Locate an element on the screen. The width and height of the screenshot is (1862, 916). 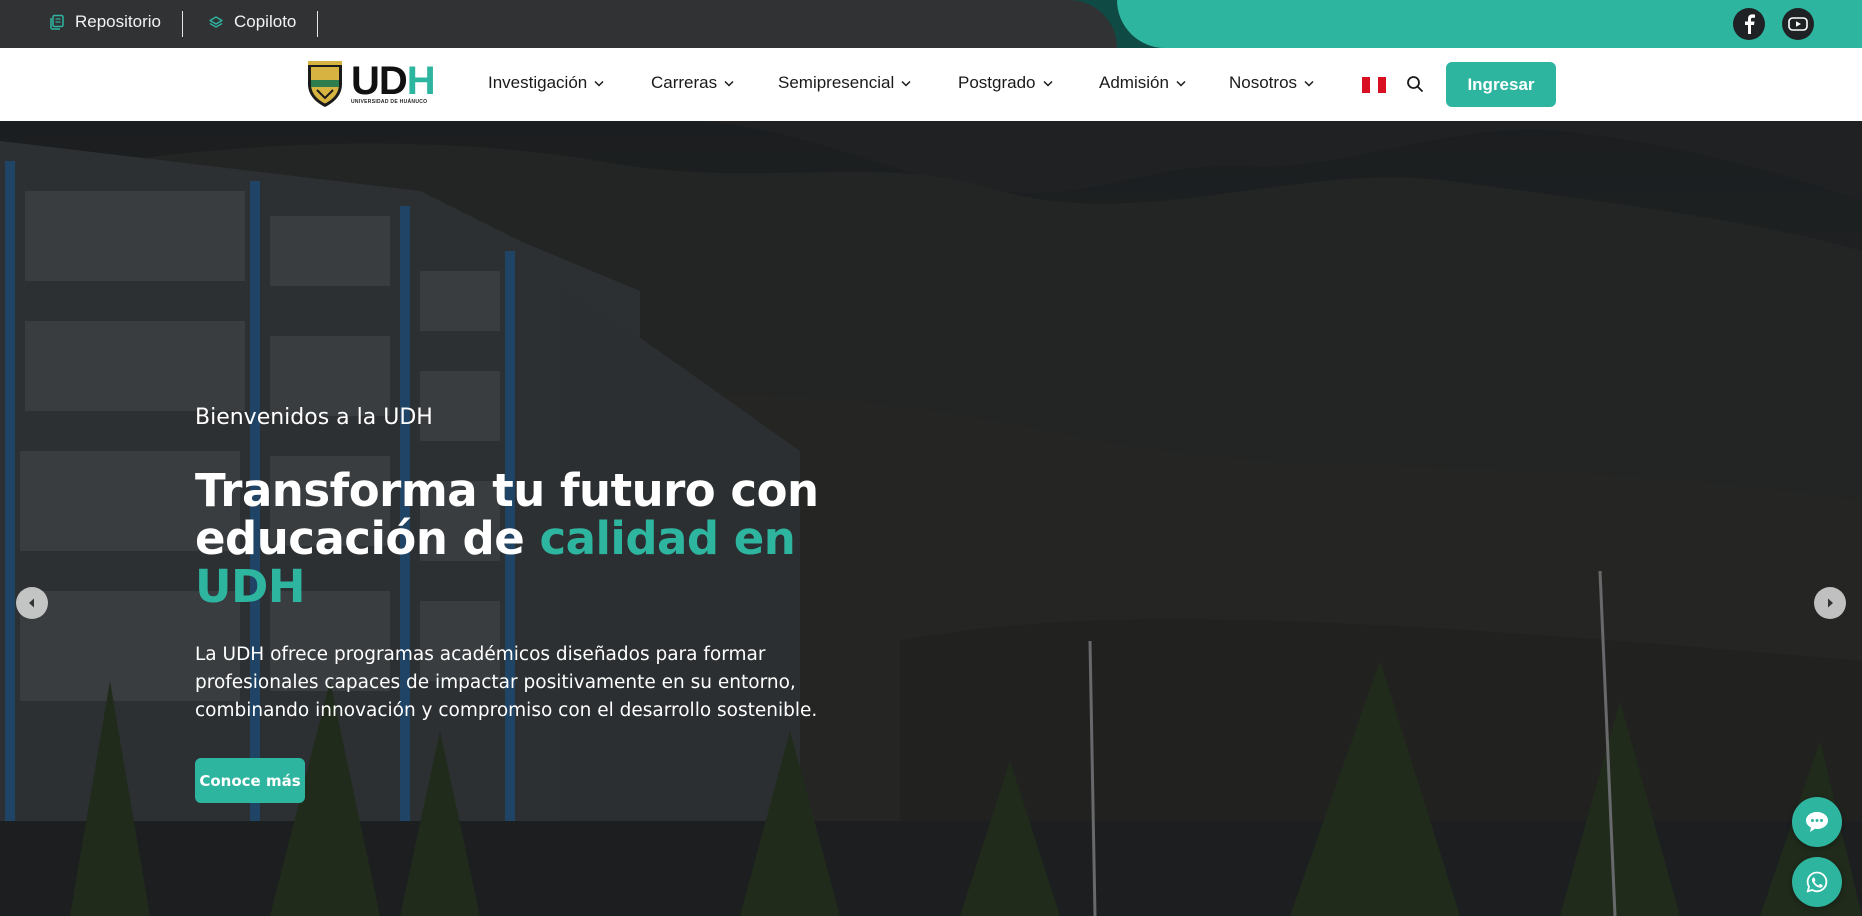
book-stack-icon is located at coordinates (57, 22).